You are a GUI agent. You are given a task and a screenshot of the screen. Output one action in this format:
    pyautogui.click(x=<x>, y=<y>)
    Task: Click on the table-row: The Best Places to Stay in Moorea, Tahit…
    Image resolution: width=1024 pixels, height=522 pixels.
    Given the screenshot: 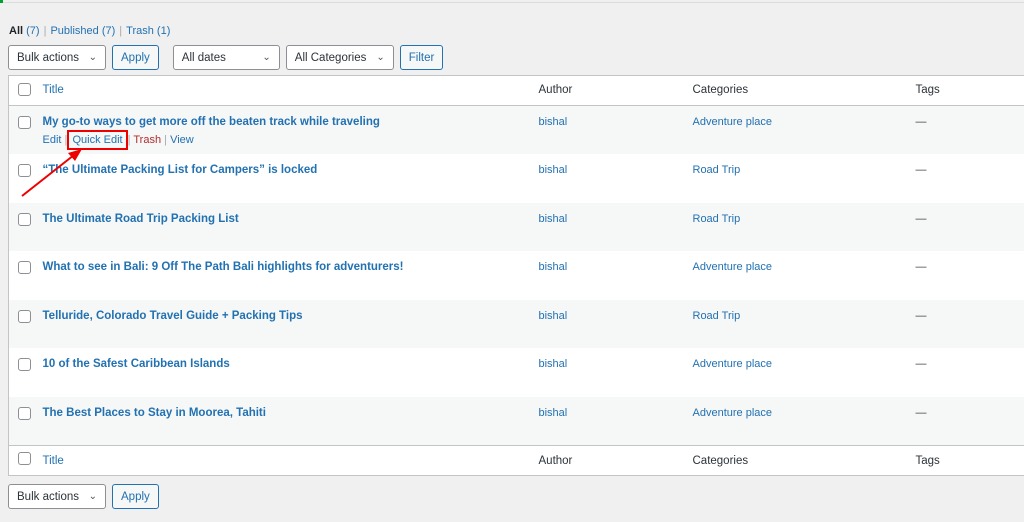 What is the action you would take?
    pyautogui.click(x=516, y=420)
    